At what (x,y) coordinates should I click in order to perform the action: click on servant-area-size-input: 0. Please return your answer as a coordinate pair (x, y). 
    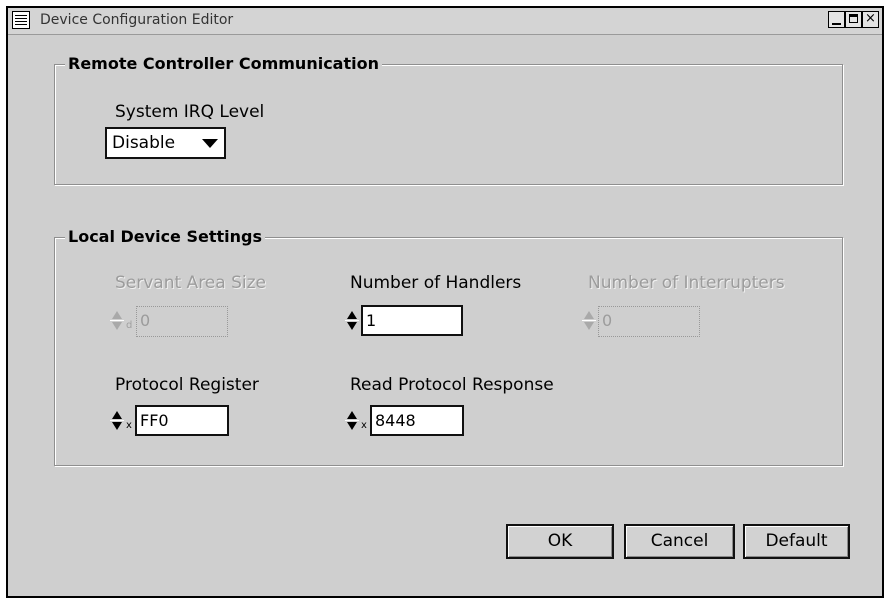
    Looking at the image, I should click on (182, 321).